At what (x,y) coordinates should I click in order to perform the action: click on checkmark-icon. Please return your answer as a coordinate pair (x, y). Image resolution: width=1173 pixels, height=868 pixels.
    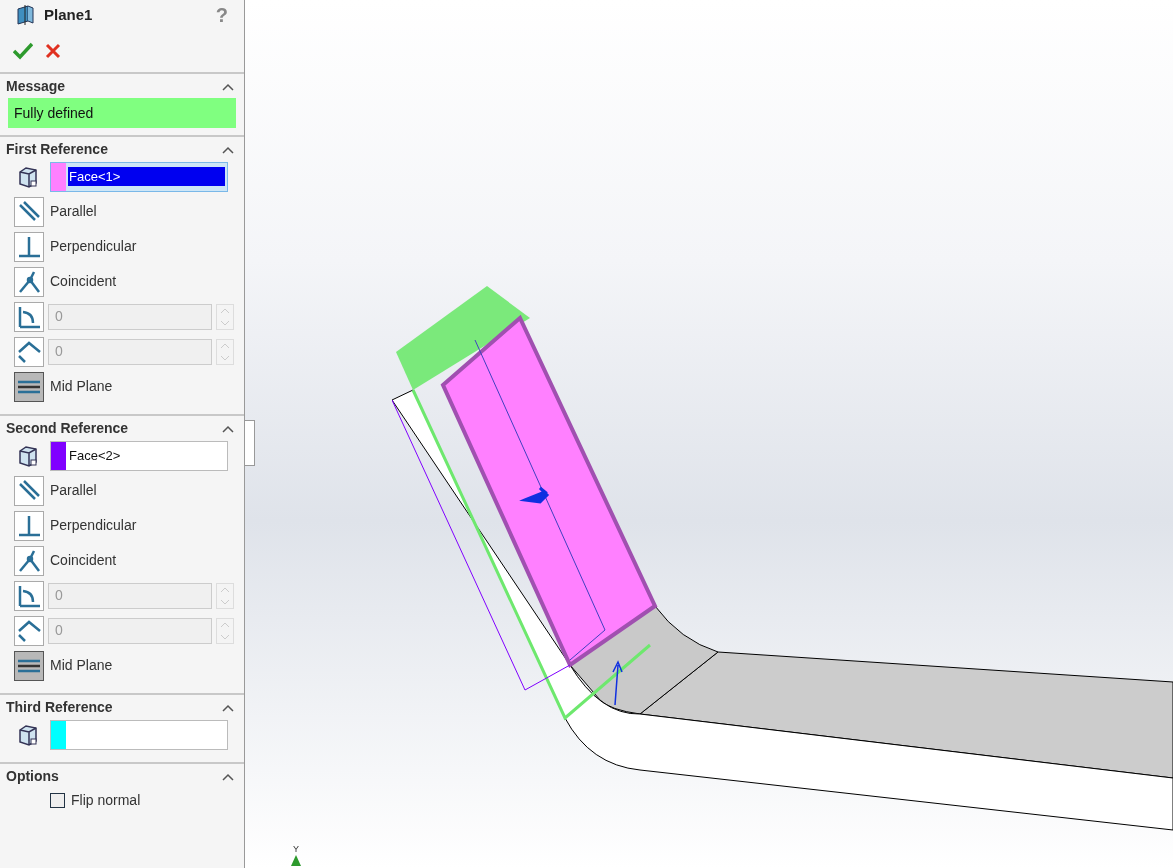
    Looking at the image, I should click on (23, 51).